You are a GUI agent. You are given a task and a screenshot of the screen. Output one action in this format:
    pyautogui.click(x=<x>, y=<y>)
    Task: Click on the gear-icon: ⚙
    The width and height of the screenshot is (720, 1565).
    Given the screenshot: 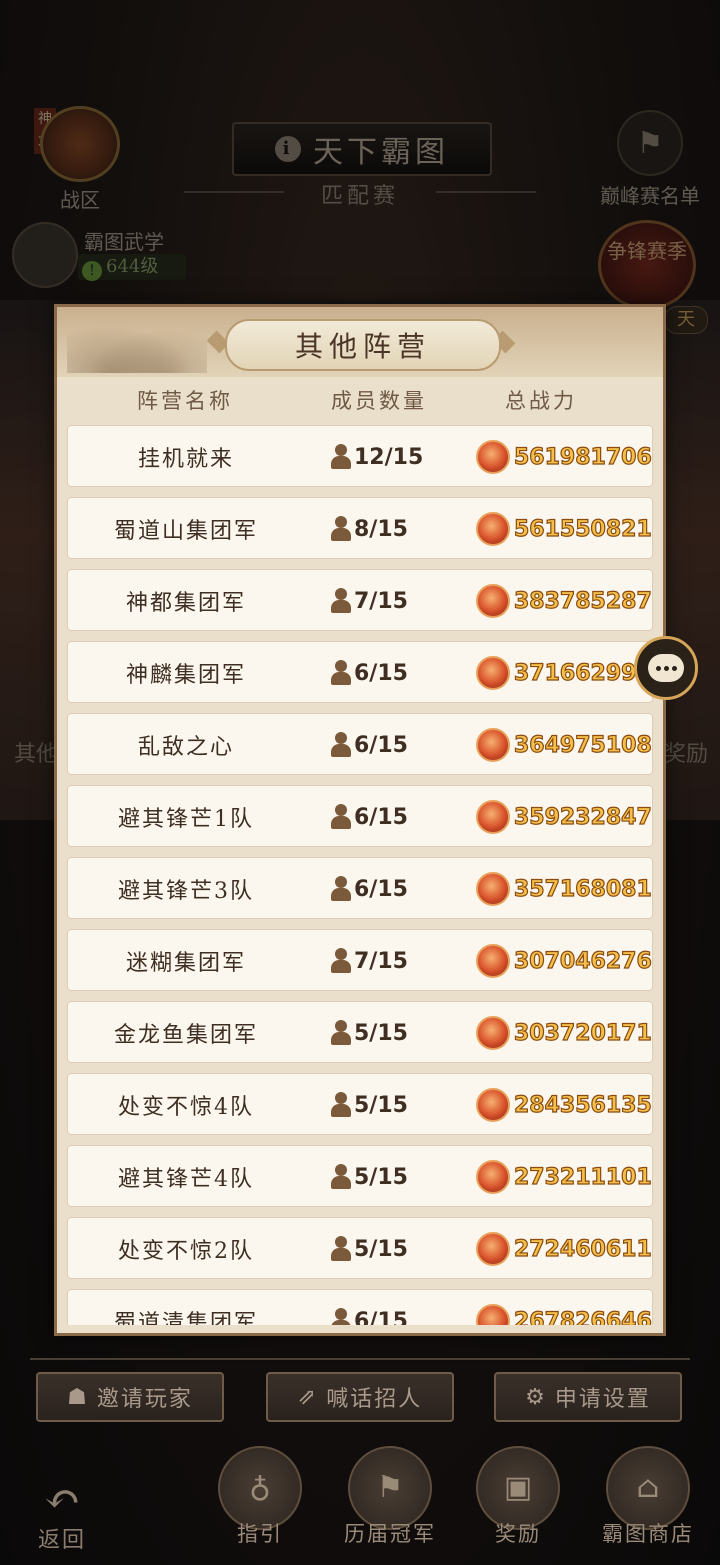 What is the action you would take?
    pyautogui.click(x=536, y=1397)
    